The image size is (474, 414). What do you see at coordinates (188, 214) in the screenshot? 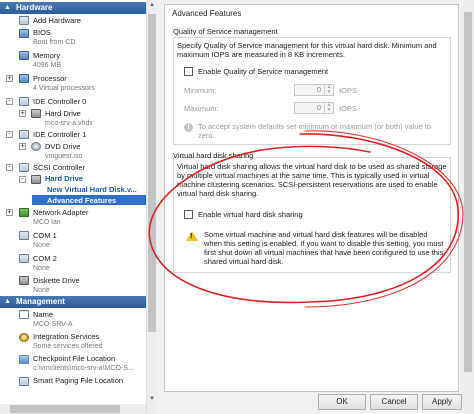
I see `sharing-enable-checkbox` at bounding box center [188, 214].